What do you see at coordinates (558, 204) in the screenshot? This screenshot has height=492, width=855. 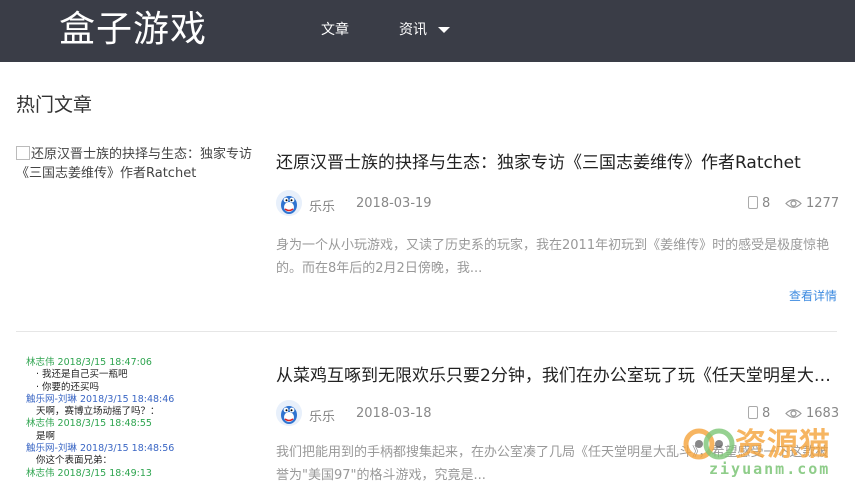 I see `article-meta: 乐乐 2018-03-19 8 1277` at bounding box center [558, 204].